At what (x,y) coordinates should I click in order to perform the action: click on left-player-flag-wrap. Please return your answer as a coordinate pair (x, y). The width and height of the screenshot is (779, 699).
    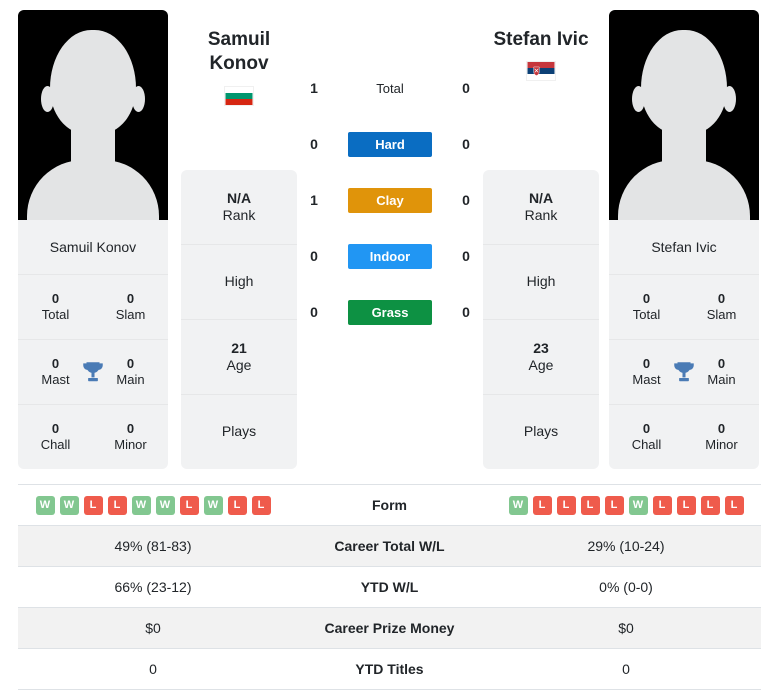
    Looking at the image, I should click on (239, 95).